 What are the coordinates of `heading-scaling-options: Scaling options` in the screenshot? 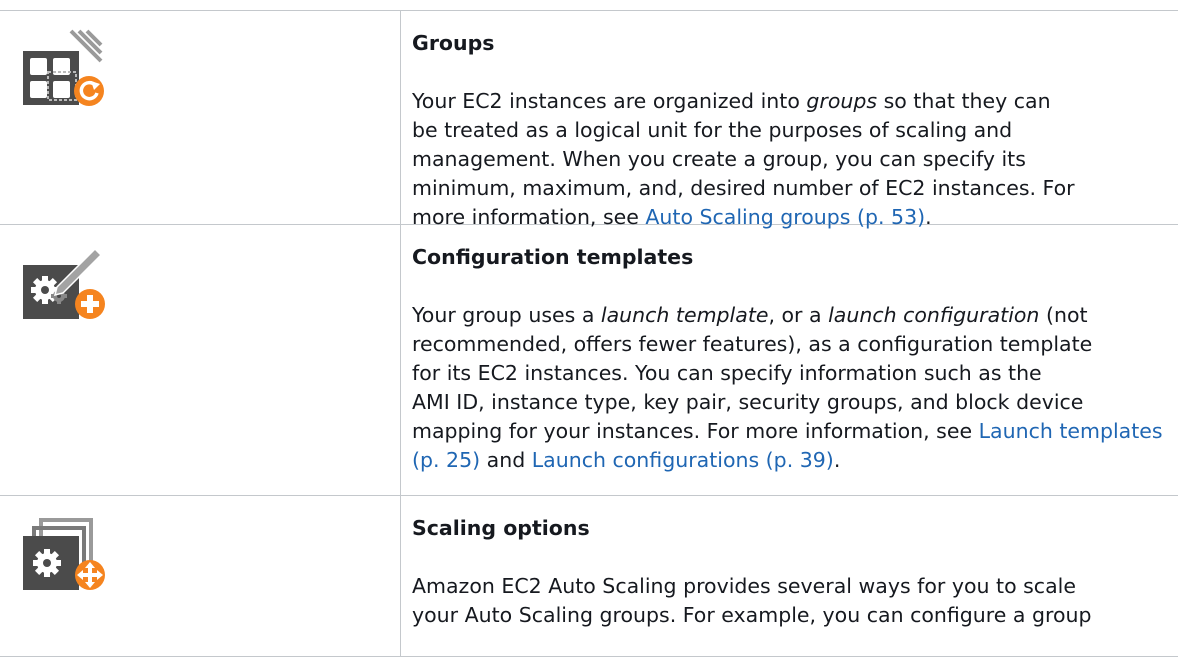 It's located at (501, 528).